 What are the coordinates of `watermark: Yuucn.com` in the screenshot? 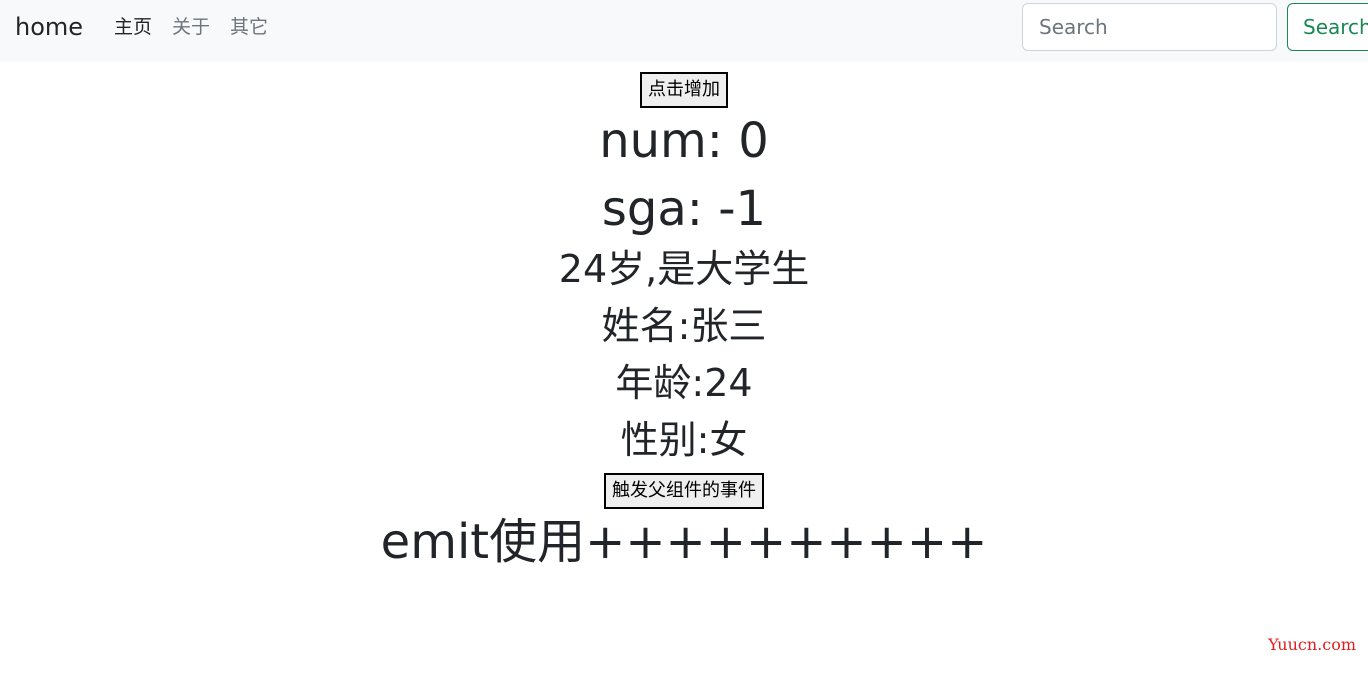 It's located at (1312, 644).